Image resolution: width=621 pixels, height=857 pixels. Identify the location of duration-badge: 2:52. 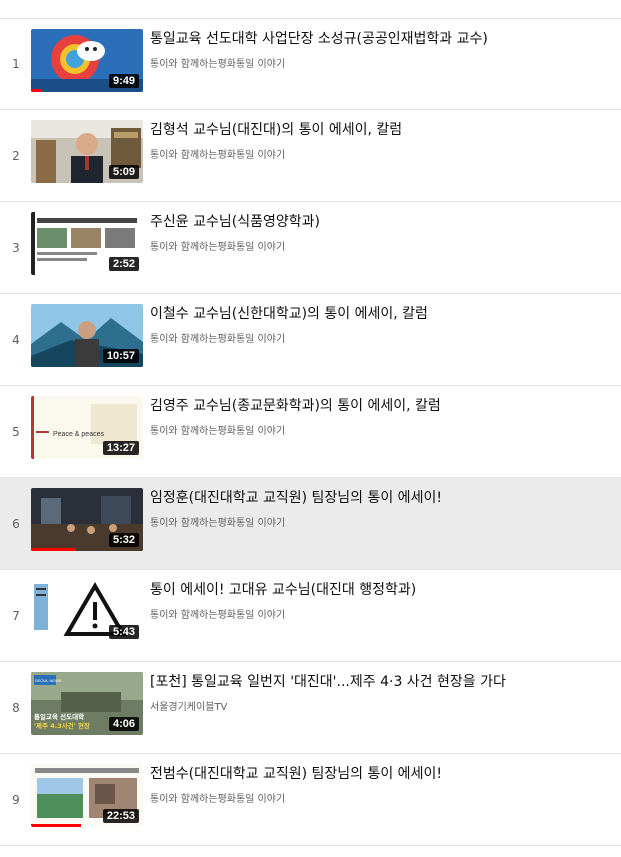
(123, 264).